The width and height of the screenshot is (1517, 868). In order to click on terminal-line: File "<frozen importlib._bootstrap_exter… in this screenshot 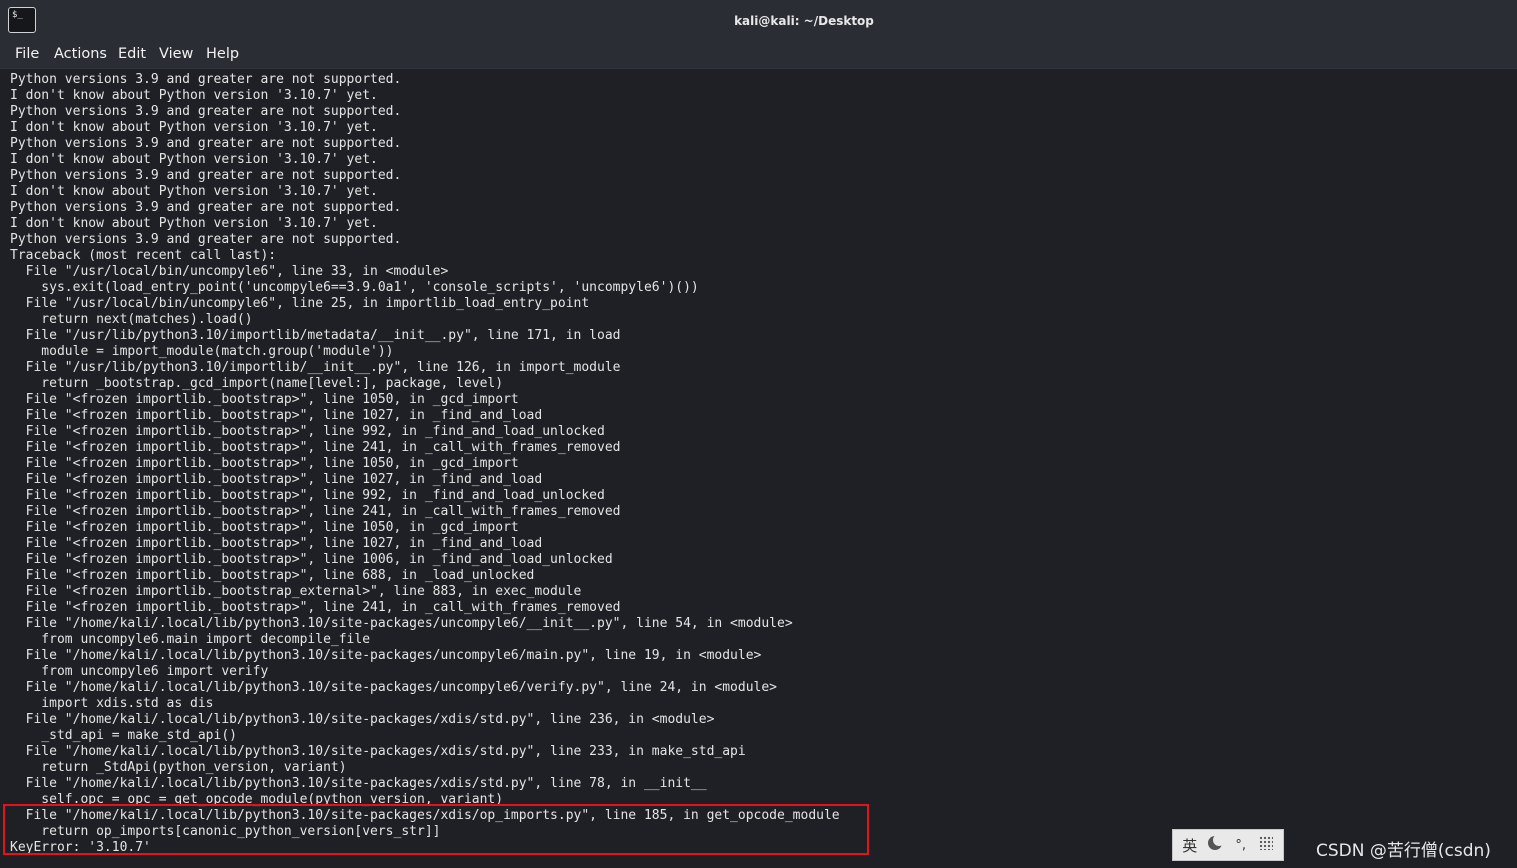, I will do `click(296, 591)`.